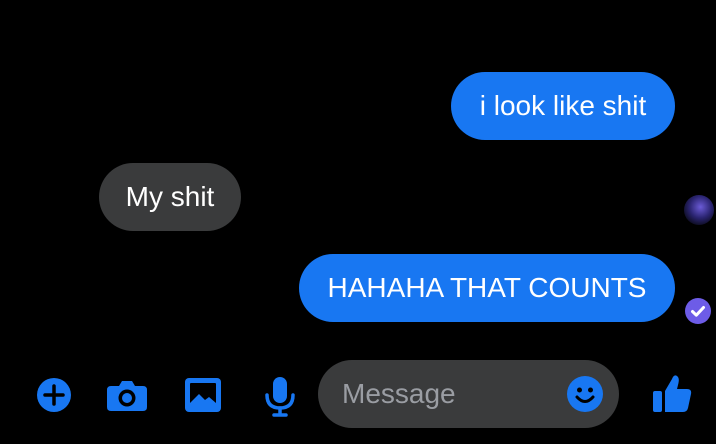  Describe the element at coordinates (126, 395) in the screenshot. I see `camera-icon` at that location.